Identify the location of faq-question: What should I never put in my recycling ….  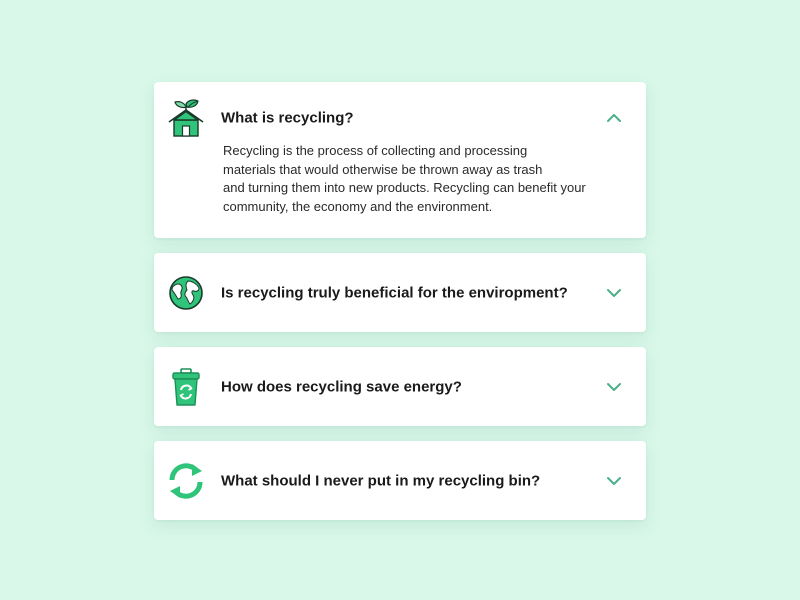
(381, 480).